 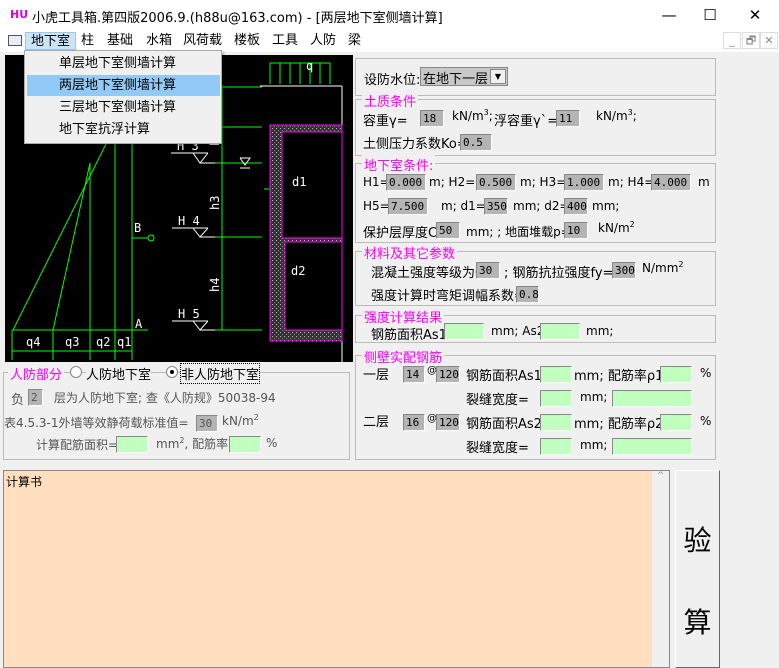 What do you see at coordinates (77, 445) in the screenshot?
I see `civil-area-label: 计算配筋面积=` at bounding box center [77, 445].